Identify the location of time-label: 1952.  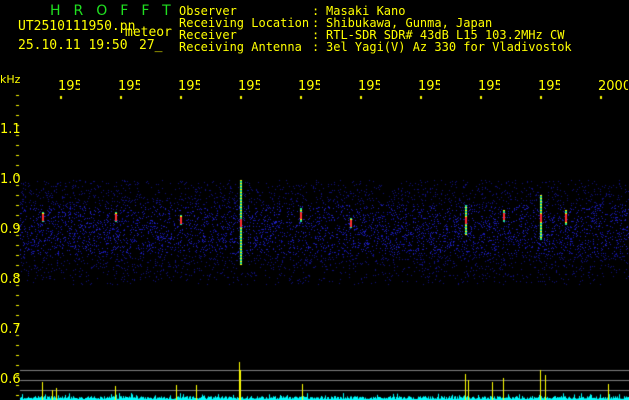
(129, 86).